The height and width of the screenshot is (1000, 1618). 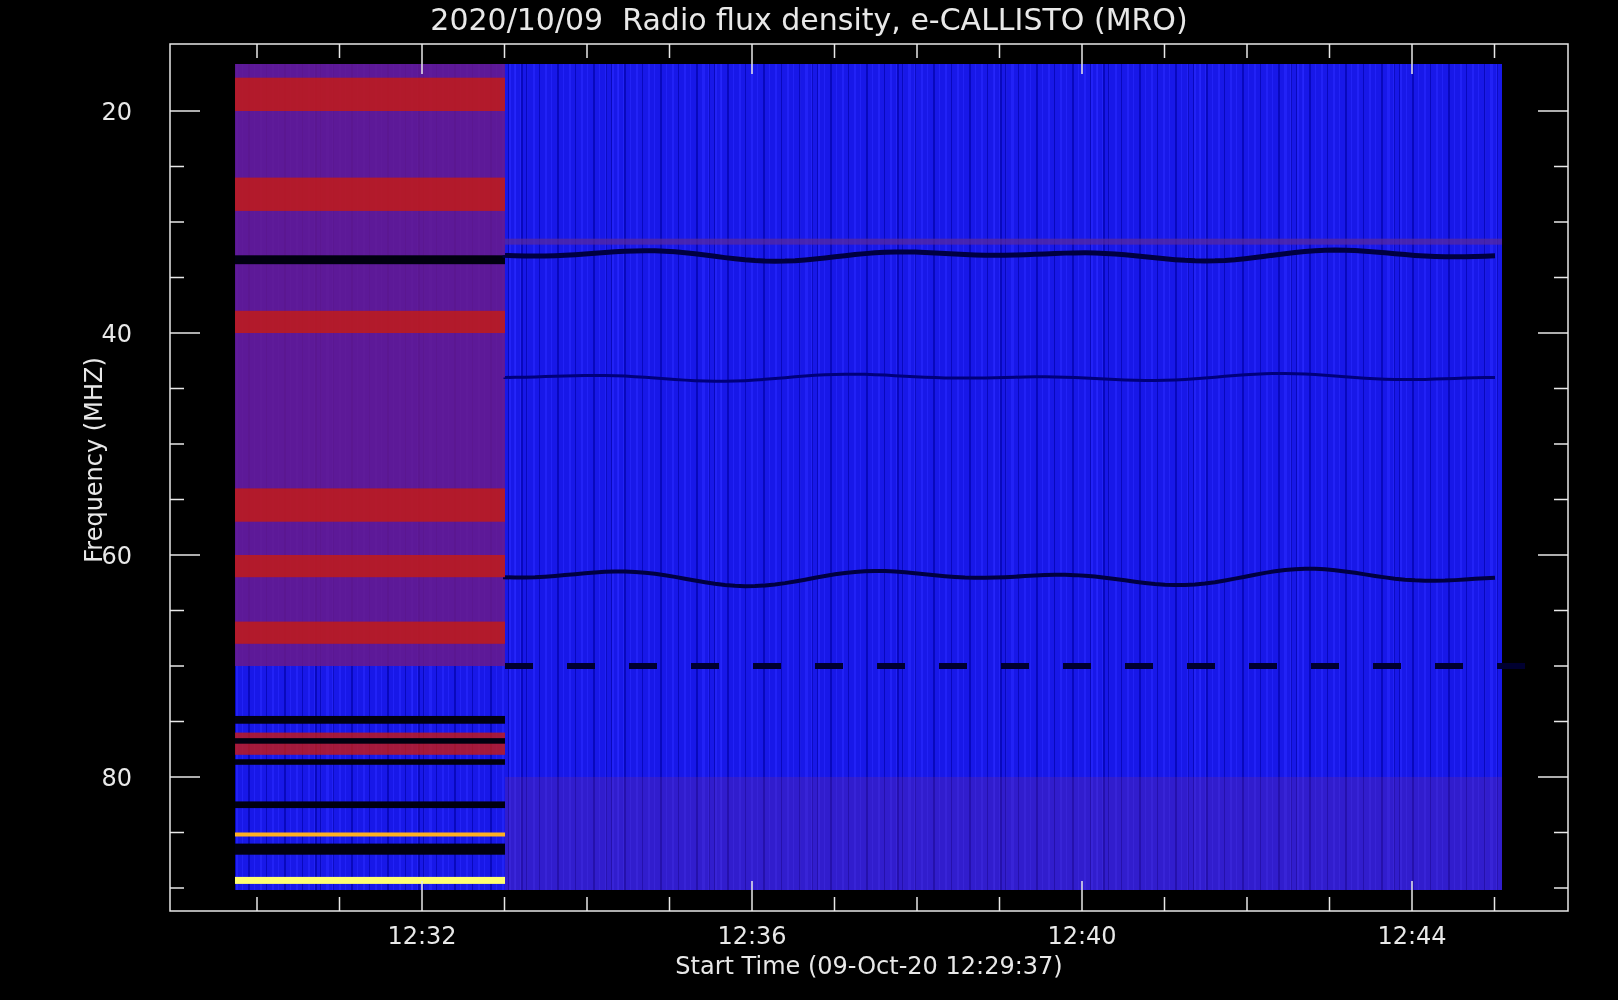 I want to click on axis-tick-label: 12:36, so click(x=752, y=936).